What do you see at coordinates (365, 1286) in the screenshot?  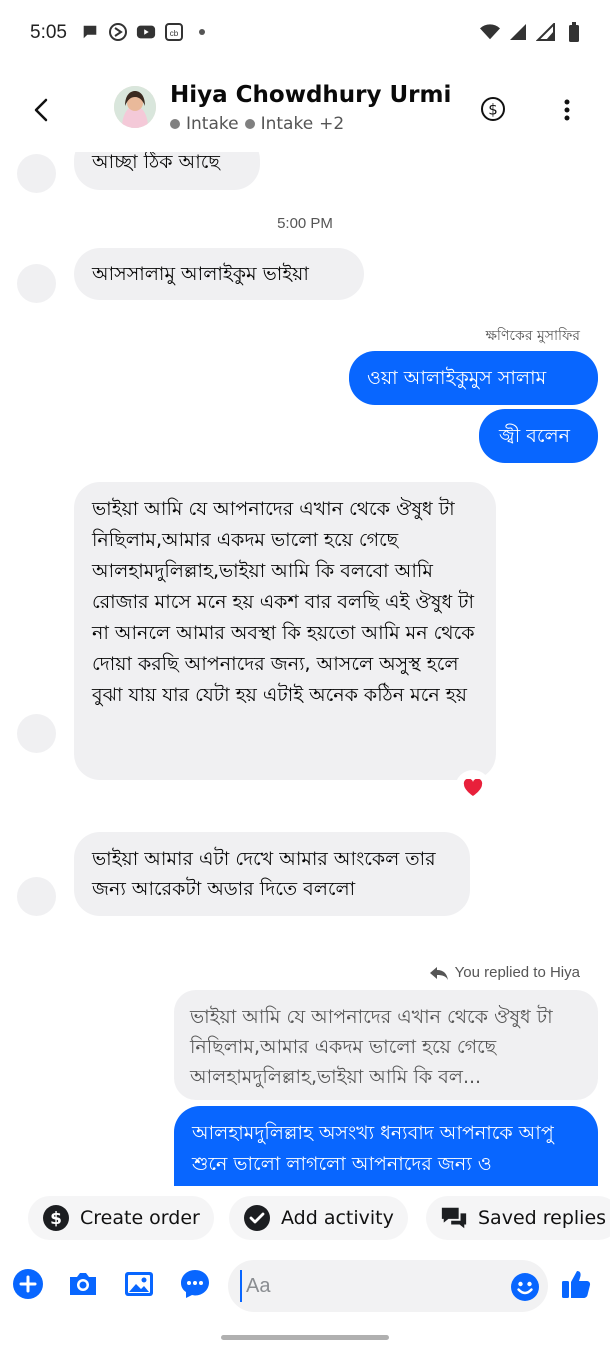 I see `message-input` at bounding box center [365, 1286].